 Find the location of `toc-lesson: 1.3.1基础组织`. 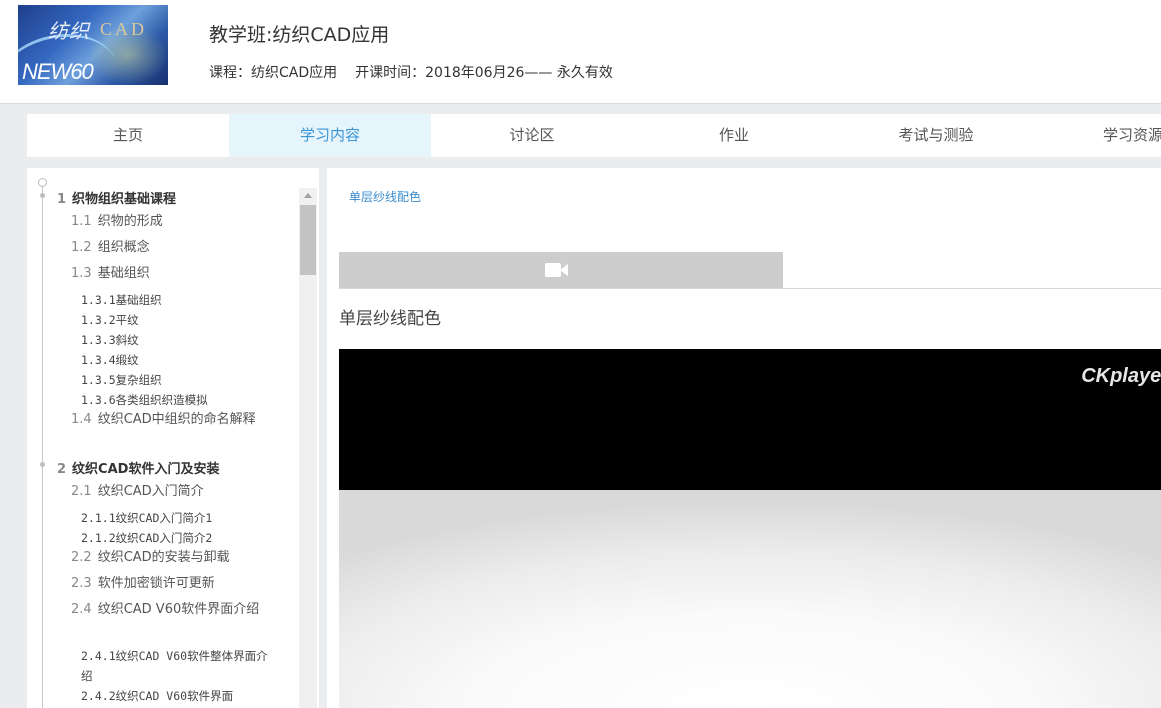

toc-lesson: 1.3.1基础组织 is located at coordinates (176, 300).